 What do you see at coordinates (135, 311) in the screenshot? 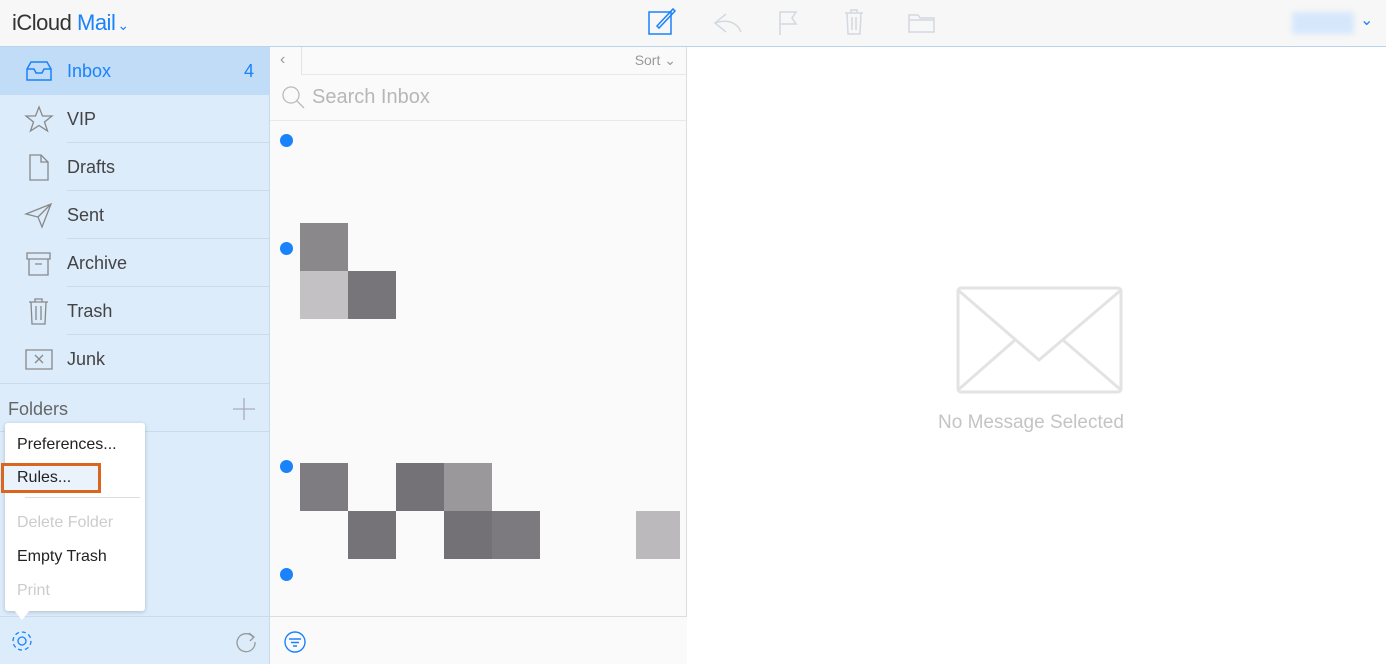
I see `sidebar-item-trash: Trash` at bounding box center [135, 311].